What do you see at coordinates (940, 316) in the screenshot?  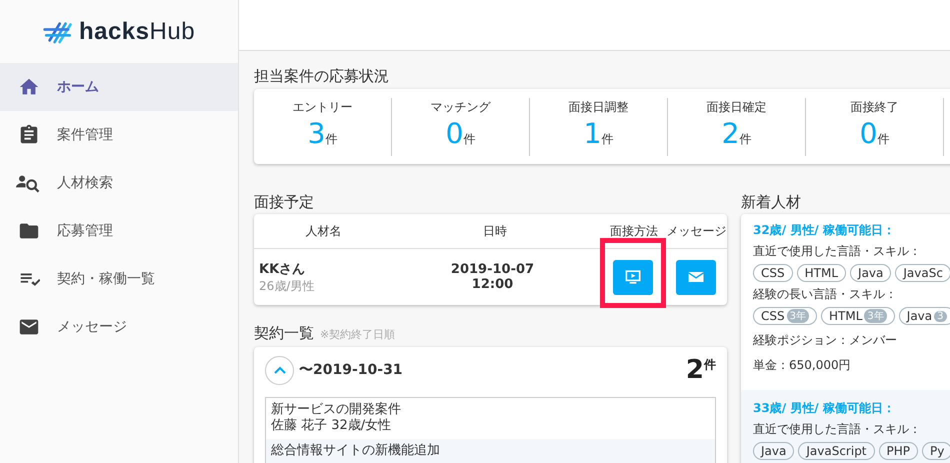 I see `years-badge: 3` at bounding box center [940, 316].